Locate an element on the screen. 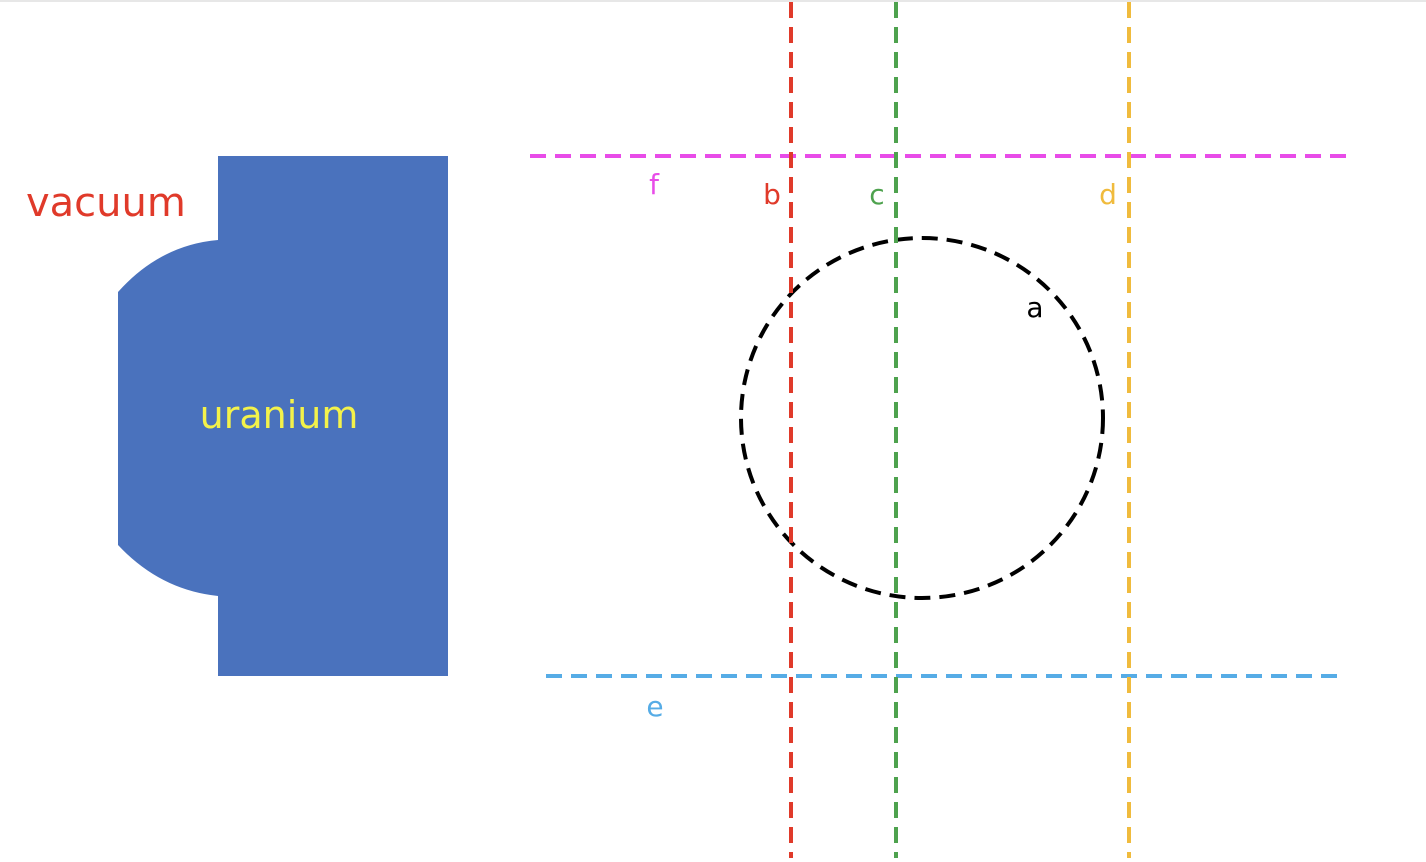  label-vacuum: vacuum is located at coordinates (106, 203).